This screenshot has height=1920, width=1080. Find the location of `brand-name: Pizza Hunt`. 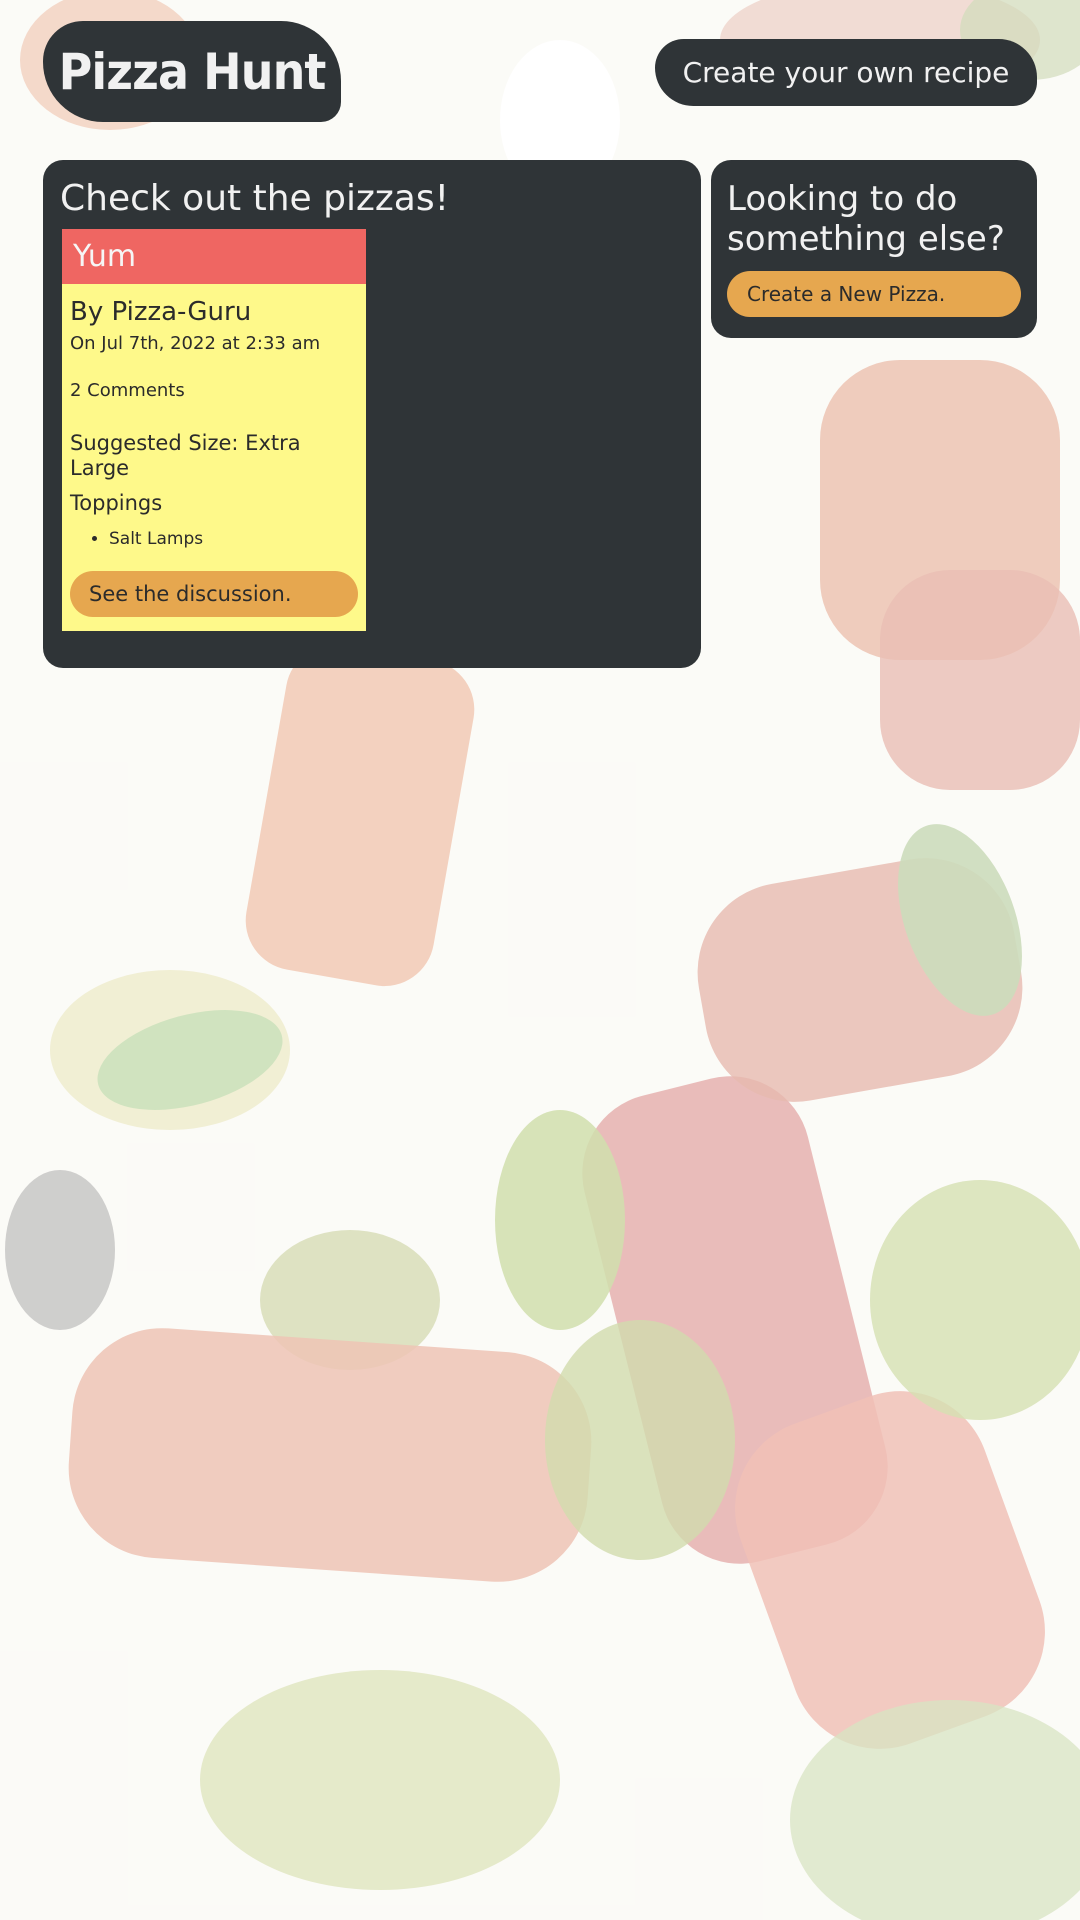

brand-name: Pizza Hunt is located at coordinates (192, 71).